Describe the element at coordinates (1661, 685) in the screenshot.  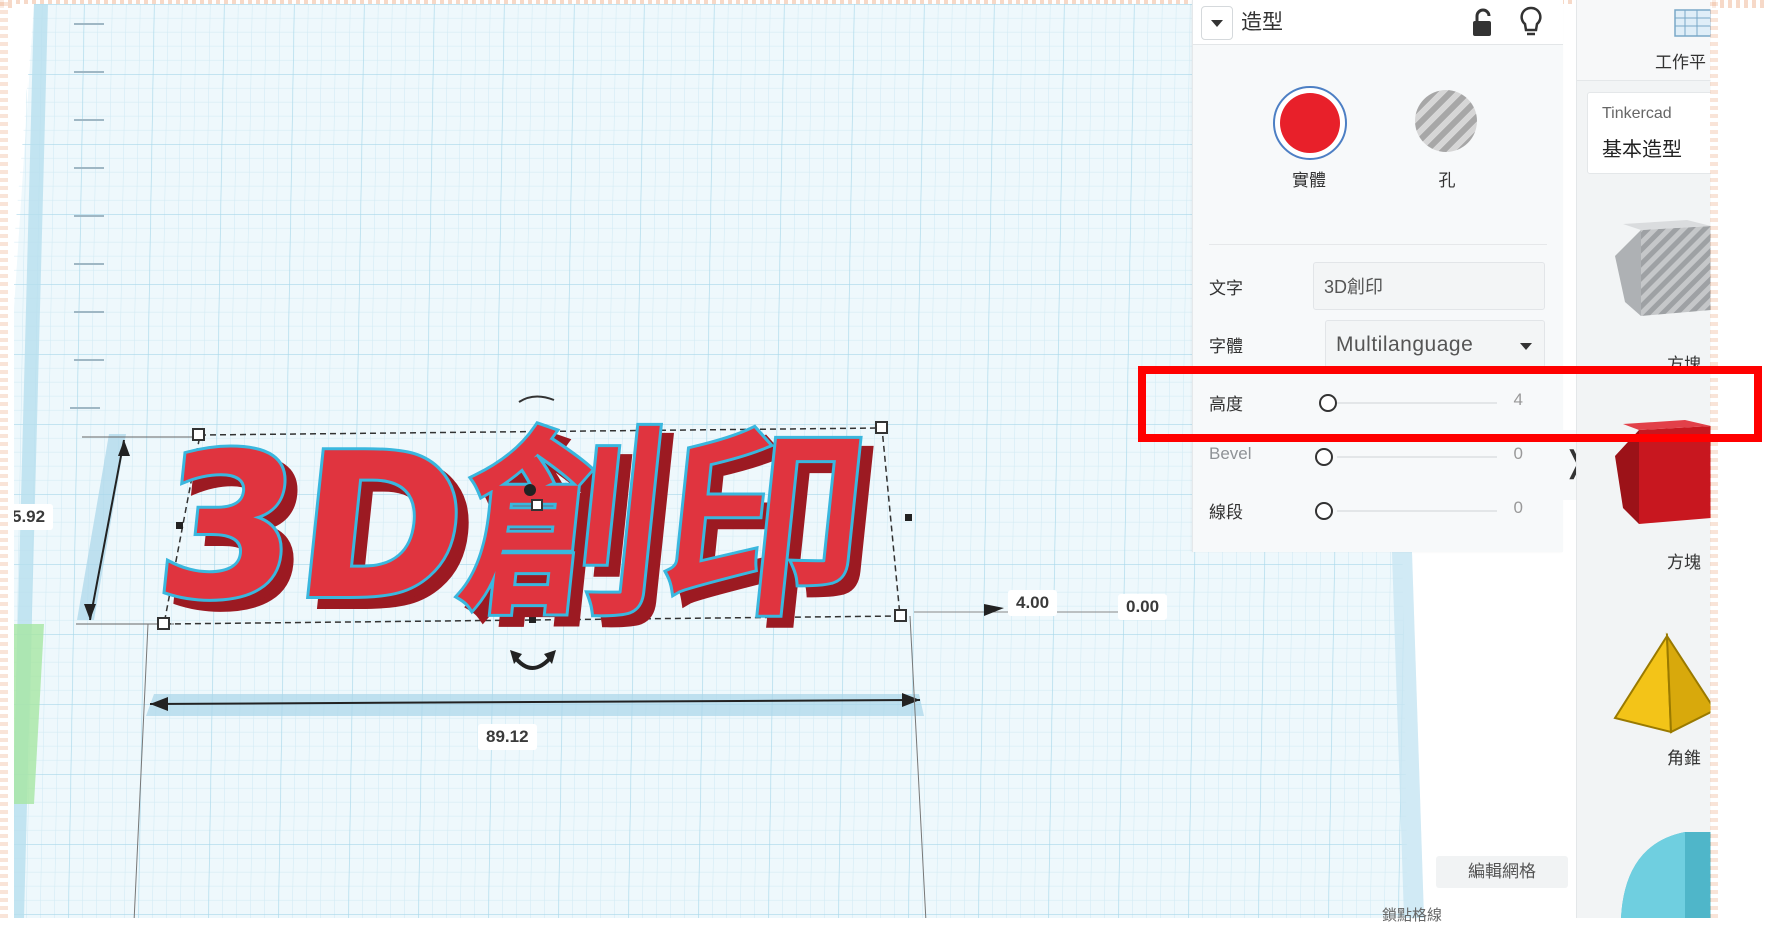
I see `pyramid-icon` at that location.